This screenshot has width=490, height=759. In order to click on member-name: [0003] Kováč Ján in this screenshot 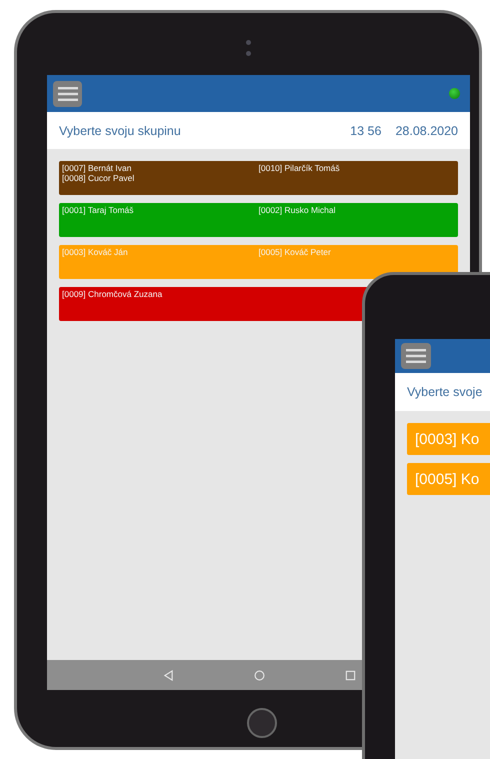, I will do `click(95, 252)`.